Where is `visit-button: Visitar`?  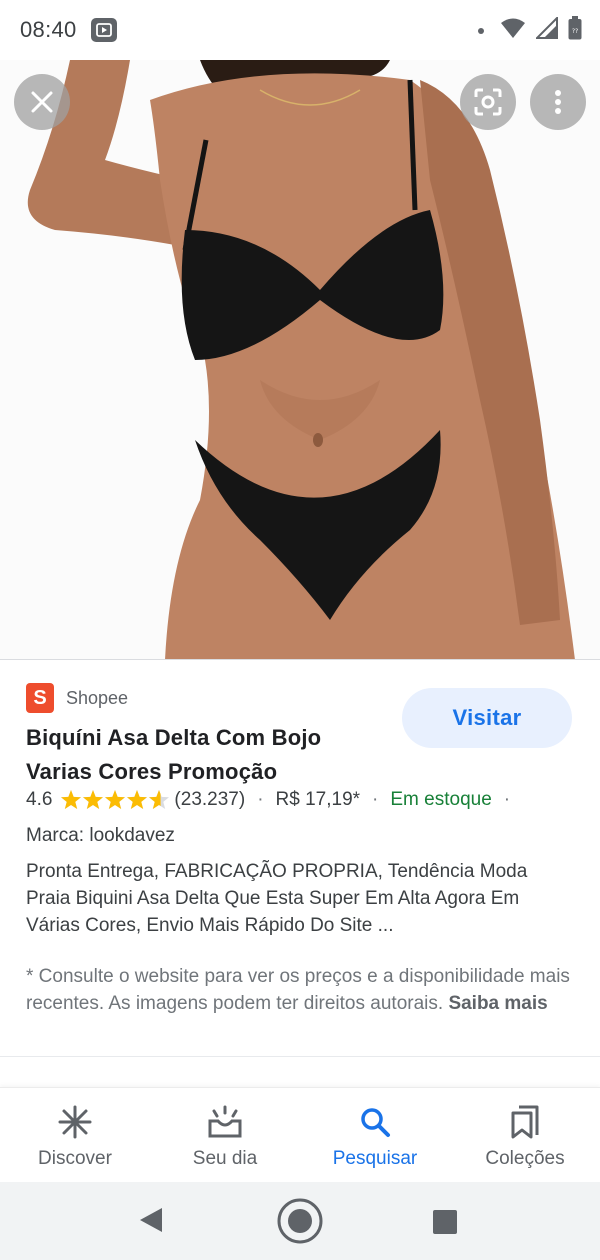 visit-button: Visitar is located at coordinates (487, 718).